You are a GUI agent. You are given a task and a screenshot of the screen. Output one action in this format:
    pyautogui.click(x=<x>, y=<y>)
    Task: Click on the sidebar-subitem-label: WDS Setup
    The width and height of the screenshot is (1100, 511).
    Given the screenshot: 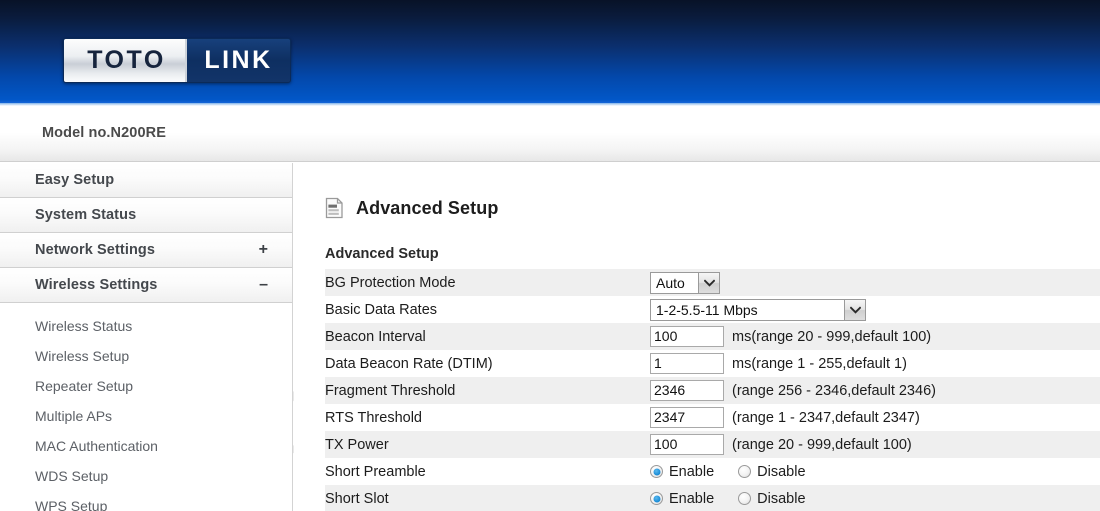 What is the action you would take?
    pyautogui.click(x=72, y=476)
    